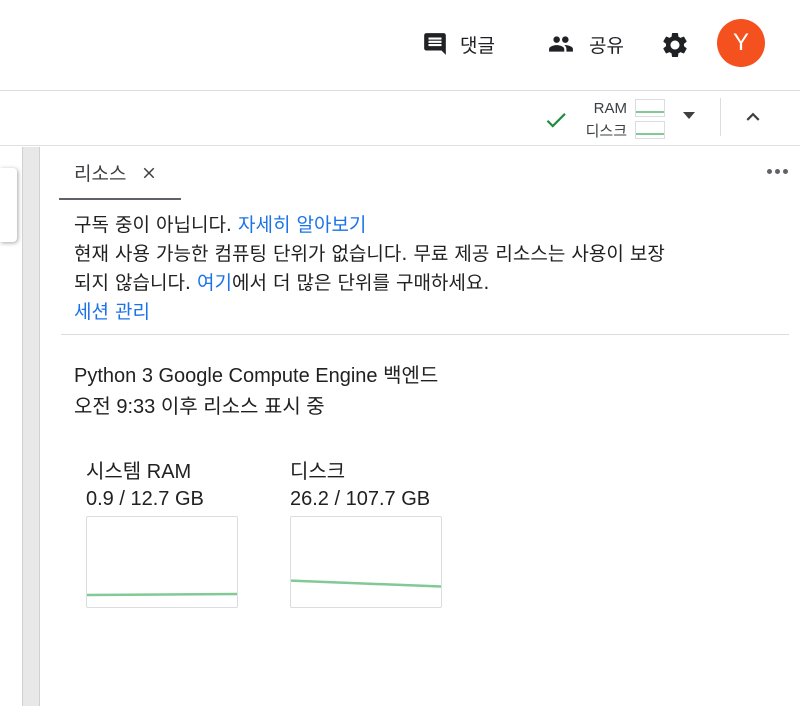 This screenshot has height=706, width=800. I want to click on avatar: Y, so click(741, 43).